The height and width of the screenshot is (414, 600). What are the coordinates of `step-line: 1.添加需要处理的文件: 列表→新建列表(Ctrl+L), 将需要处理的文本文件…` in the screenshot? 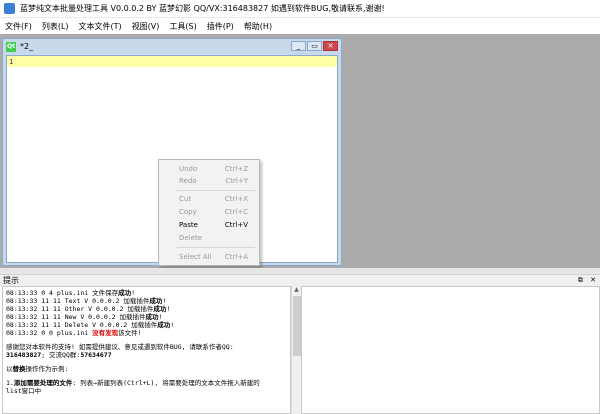 It's located at (133, 383).